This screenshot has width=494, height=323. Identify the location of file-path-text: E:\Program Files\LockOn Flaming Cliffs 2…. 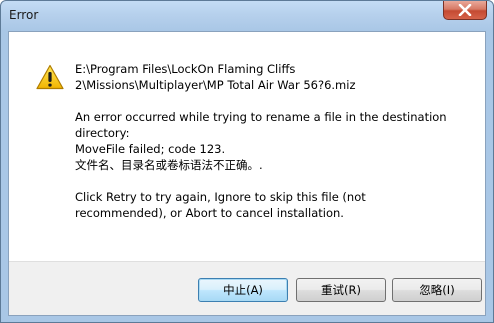
(215, 77).